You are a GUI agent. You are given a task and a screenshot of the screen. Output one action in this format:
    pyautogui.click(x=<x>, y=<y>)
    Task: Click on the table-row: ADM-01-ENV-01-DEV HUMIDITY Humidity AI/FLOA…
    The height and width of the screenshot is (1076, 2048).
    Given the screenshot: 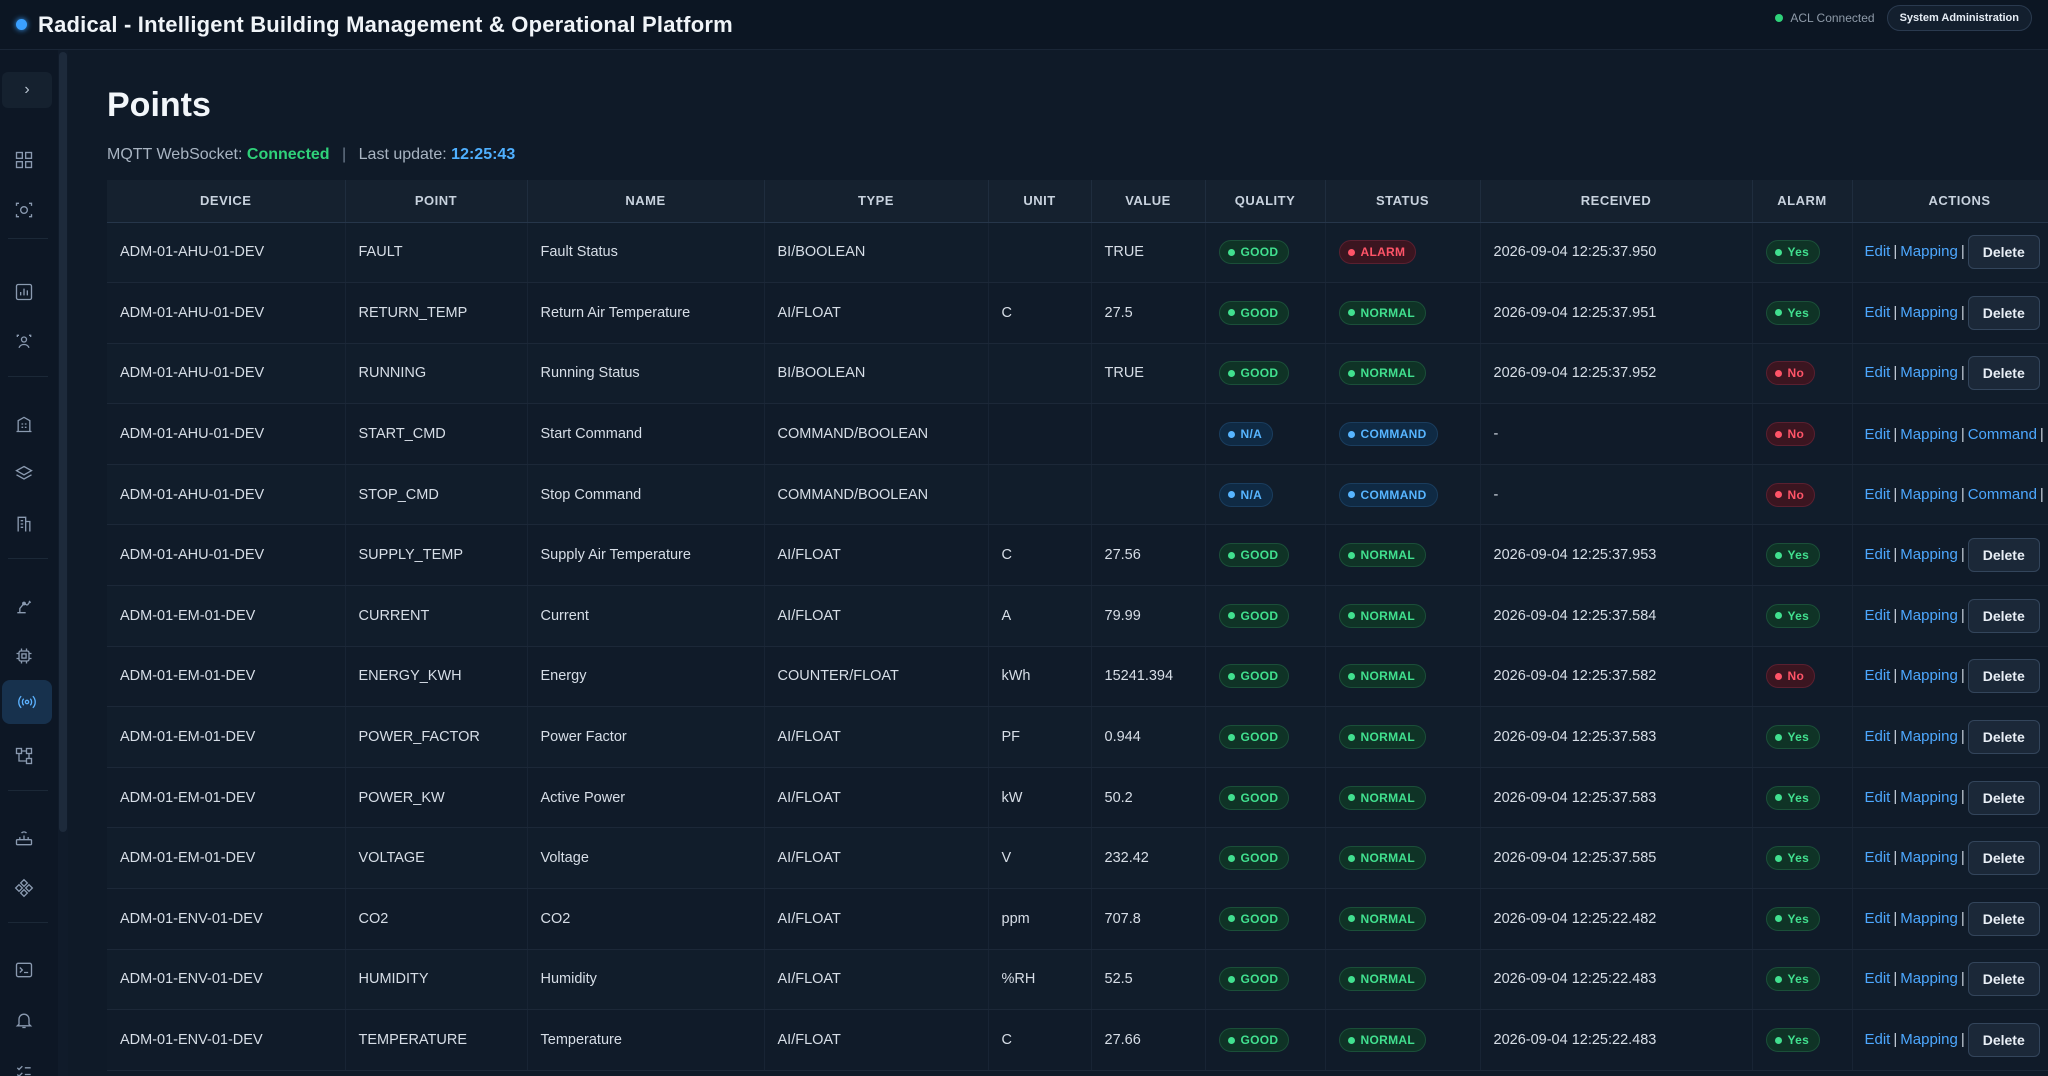 What is the action you would take?
    pyautogui.click(x=1077, y=980)
    